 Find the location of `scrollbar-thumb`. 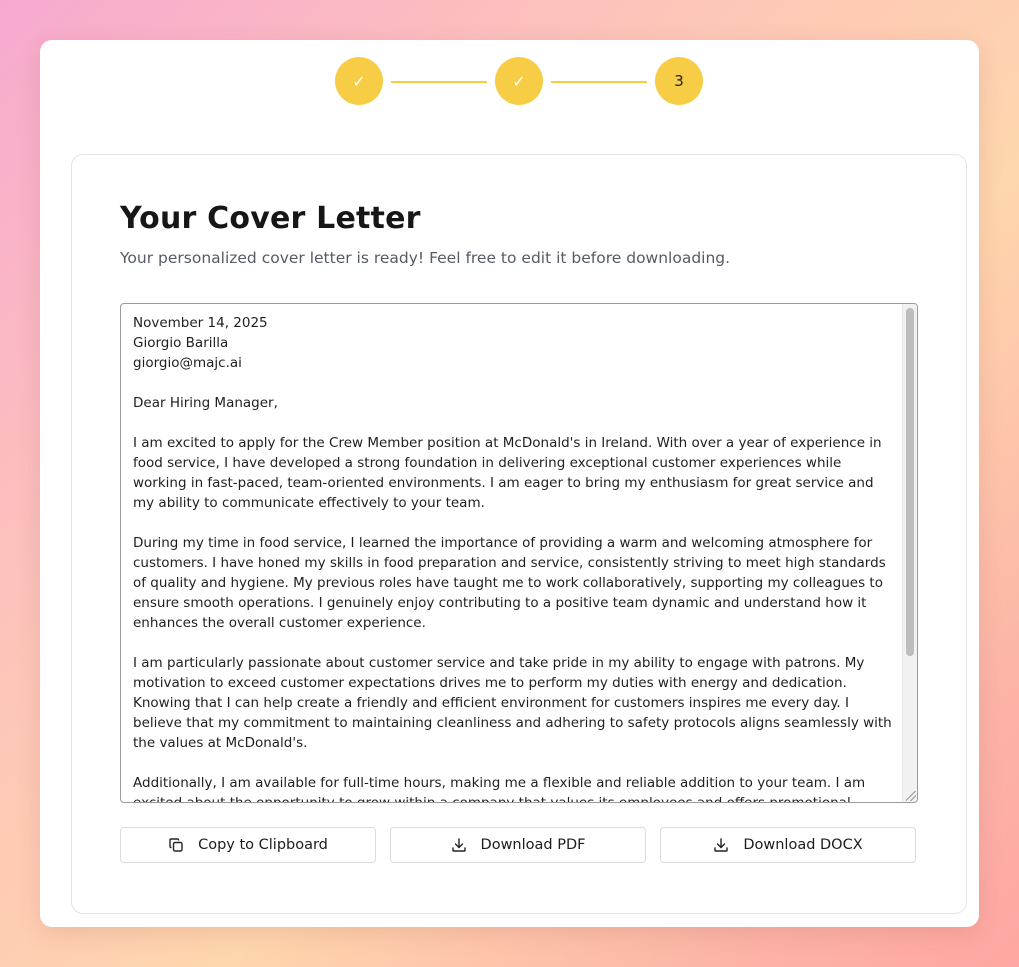

scrollbar-thumb is located at coordinates (910, 482).